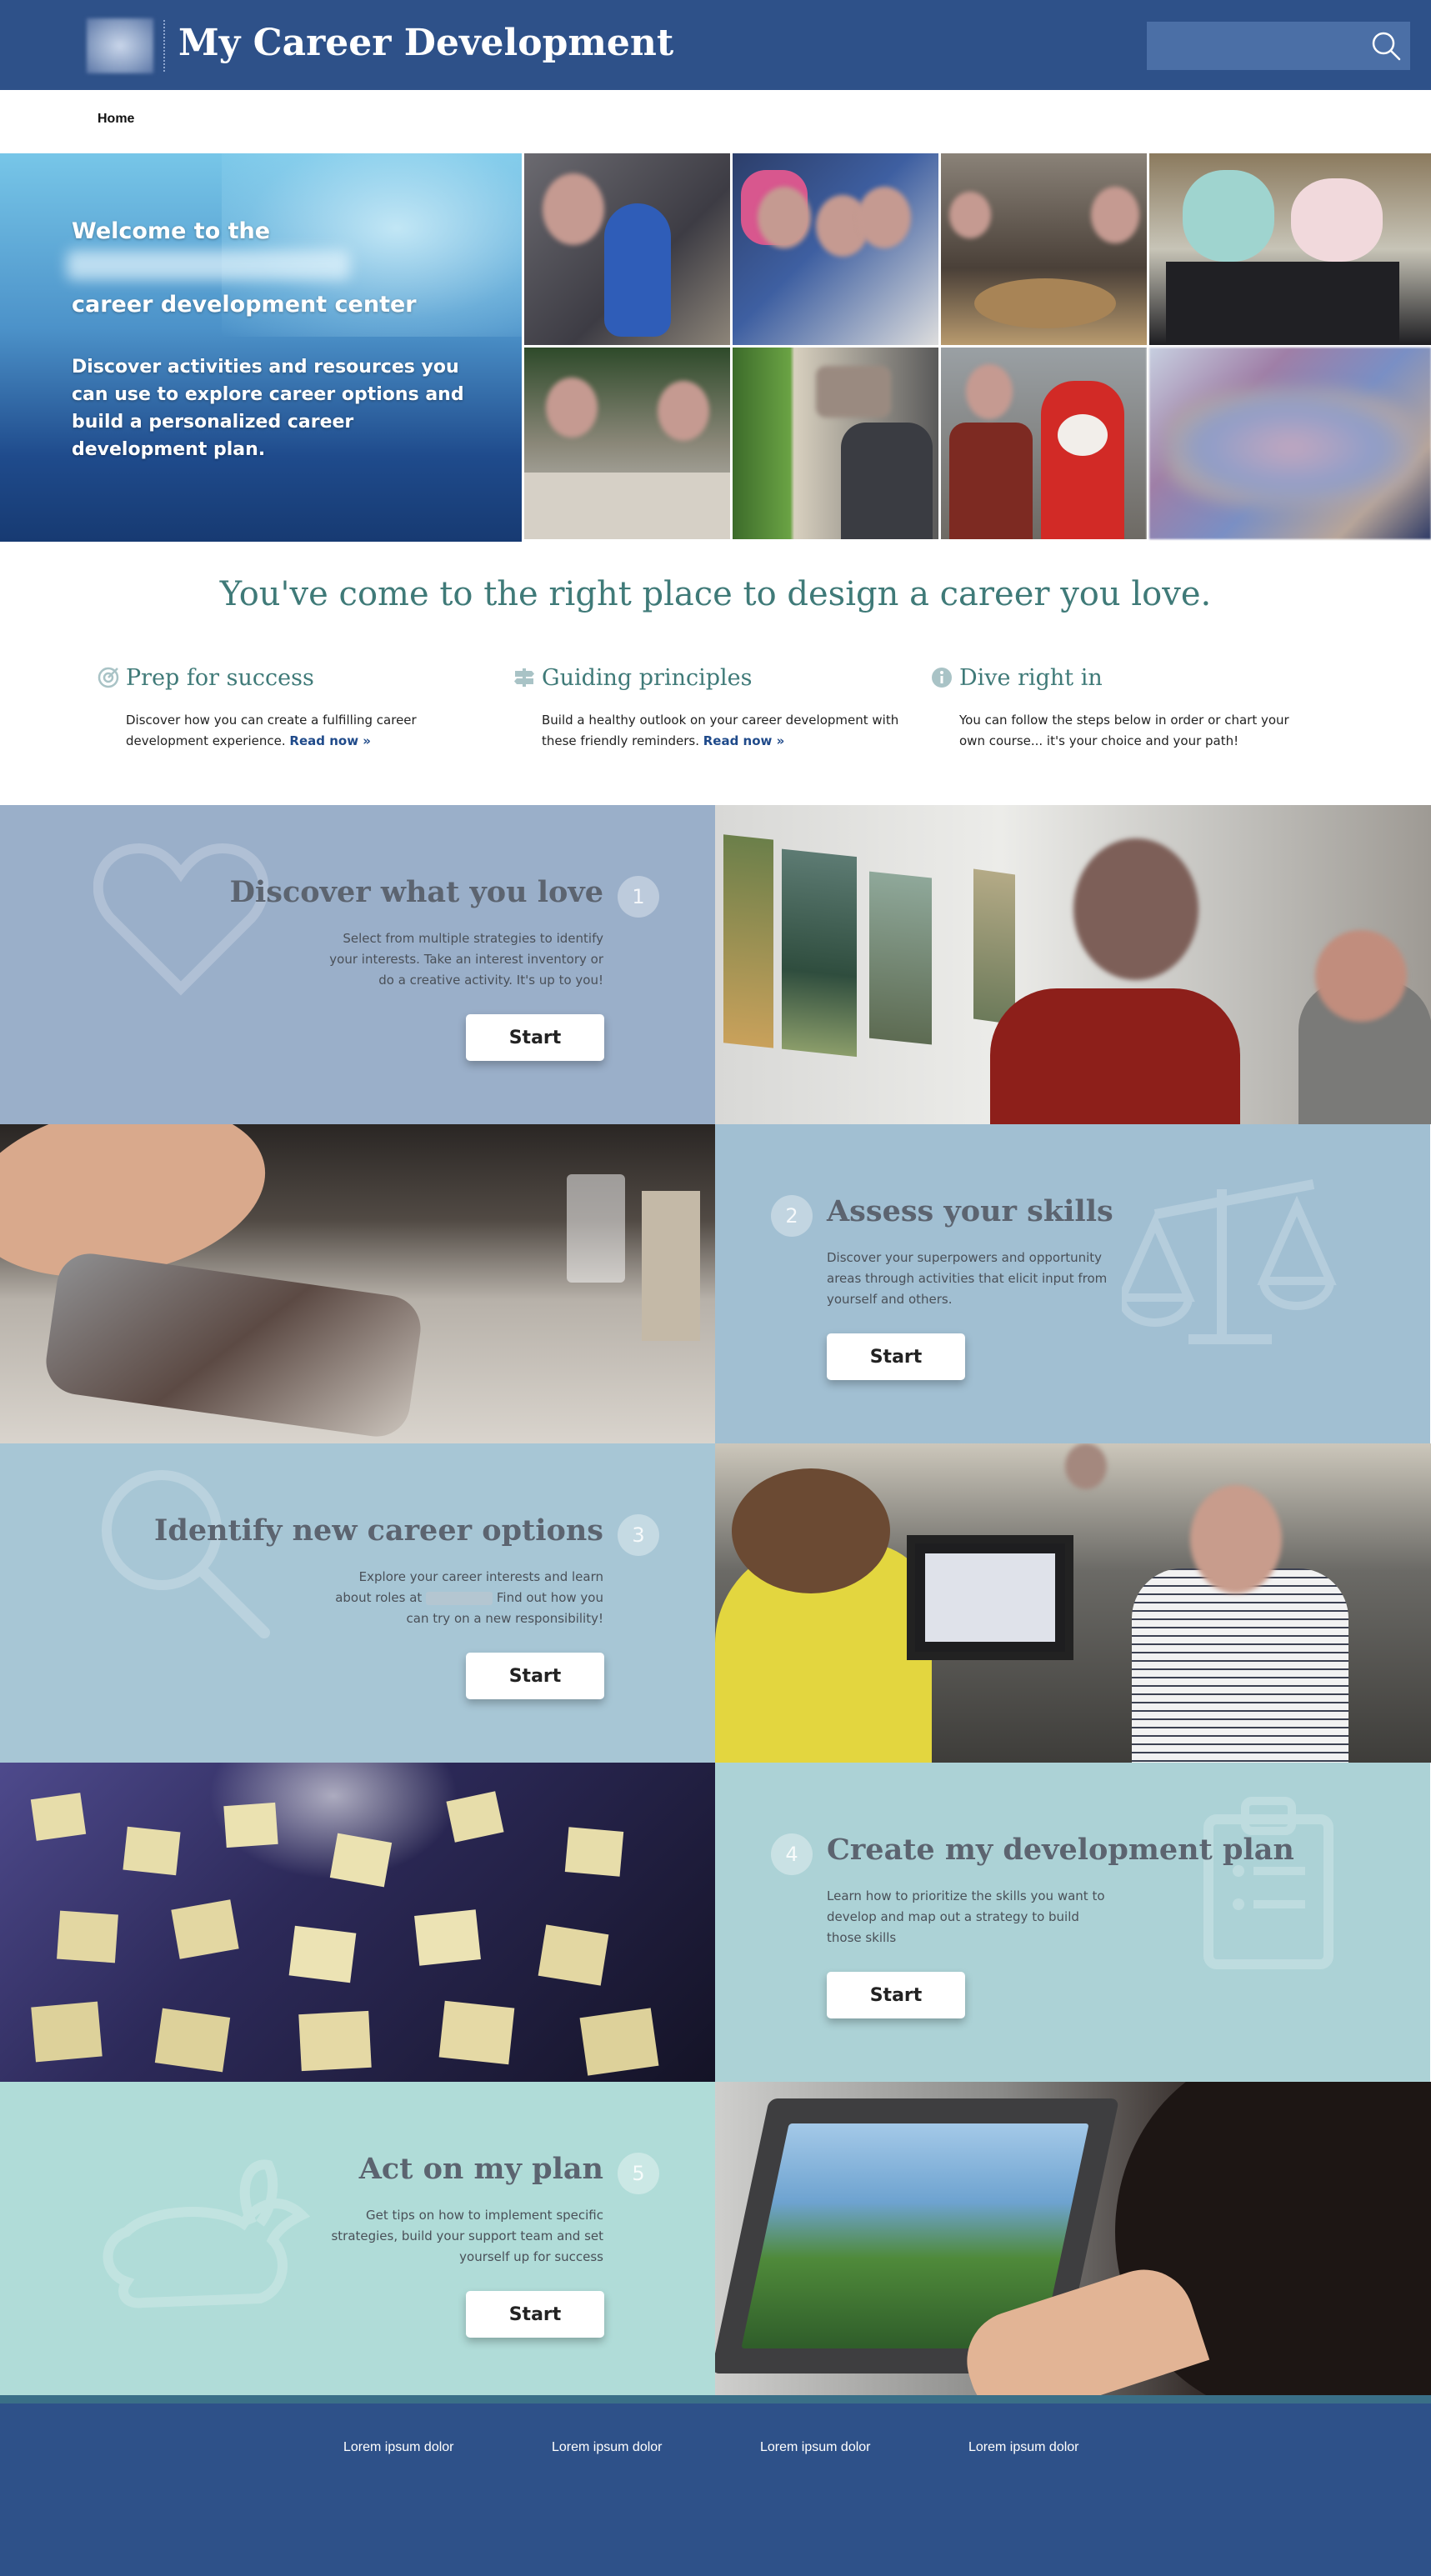 This screenshot has height=2576, width=1431. Describe the element at coordinates (647, 678) in the screenshot. I see `intro-column-title: Guiding principles` at that location.